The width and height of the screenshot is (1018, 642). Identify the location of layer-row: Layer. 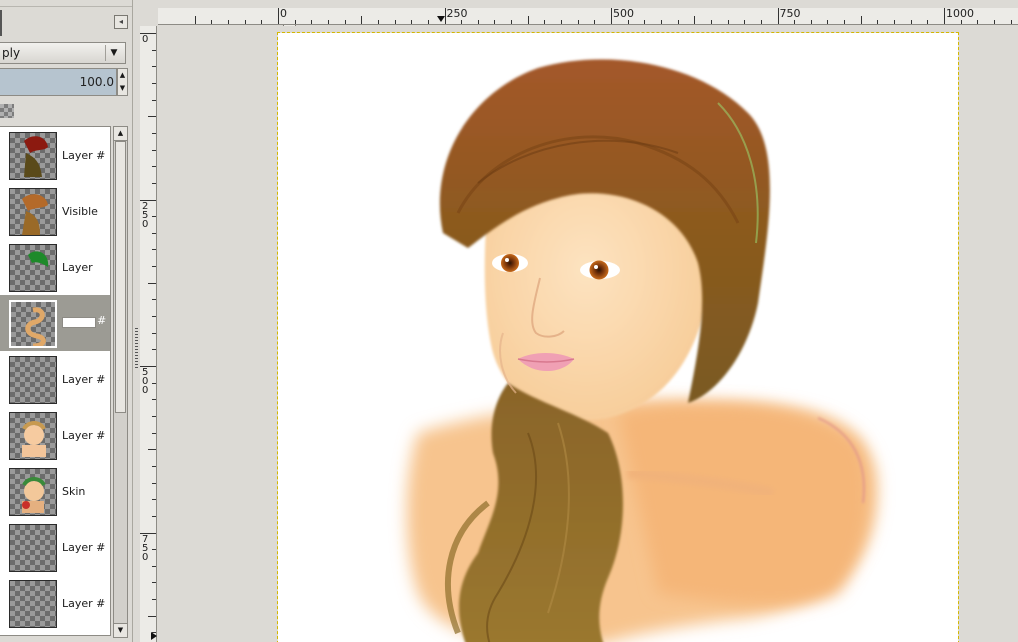
(55, 267).